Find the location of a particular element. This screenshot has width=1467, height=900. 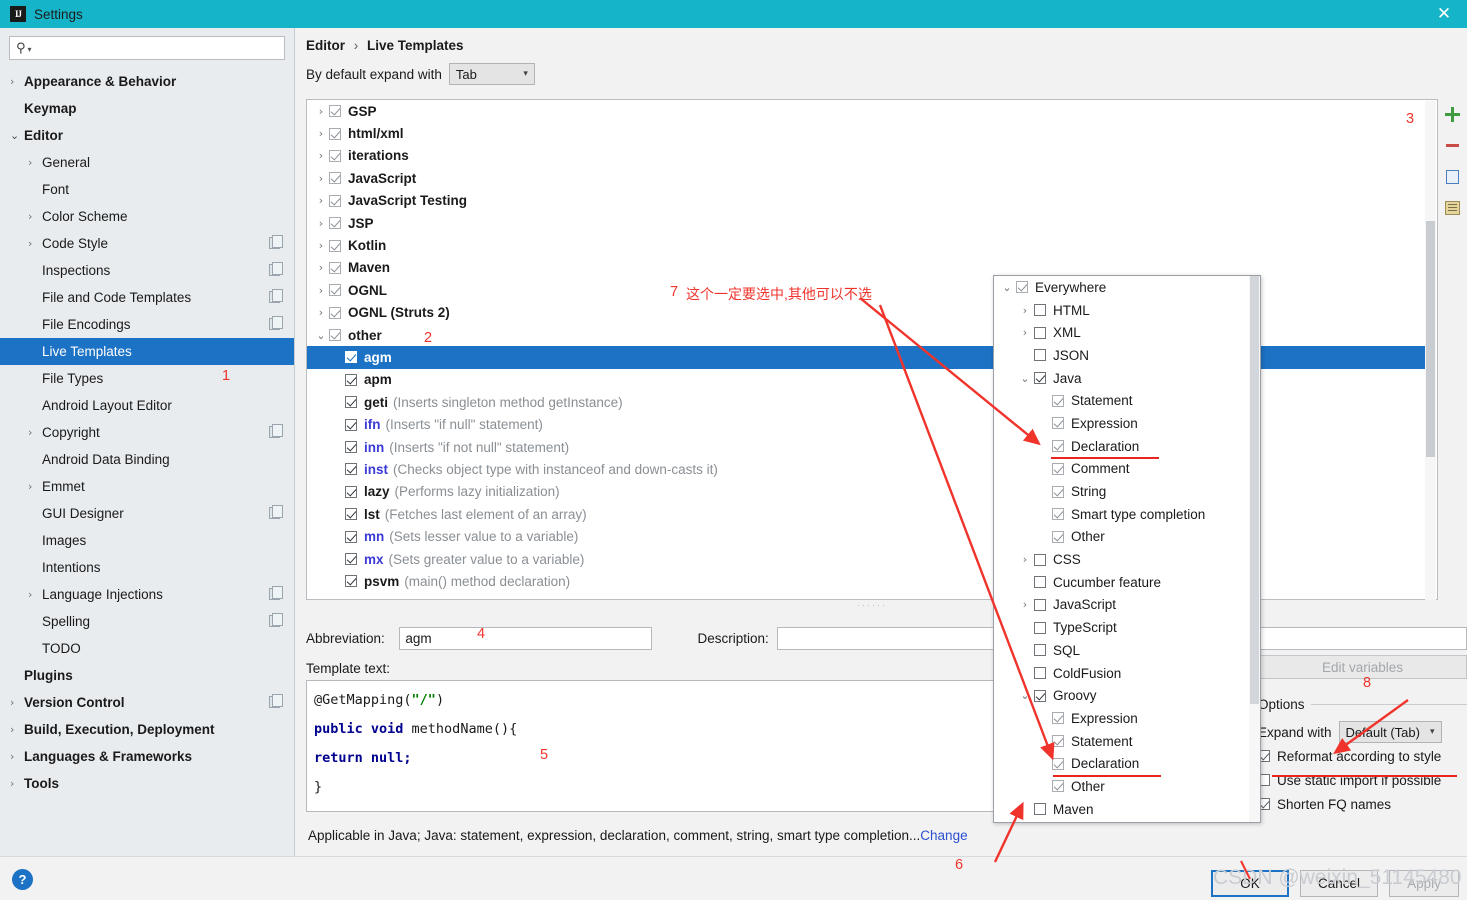

expand-with-option-select: Default (Tab) ▾ is located at coordinates (1390, 732).